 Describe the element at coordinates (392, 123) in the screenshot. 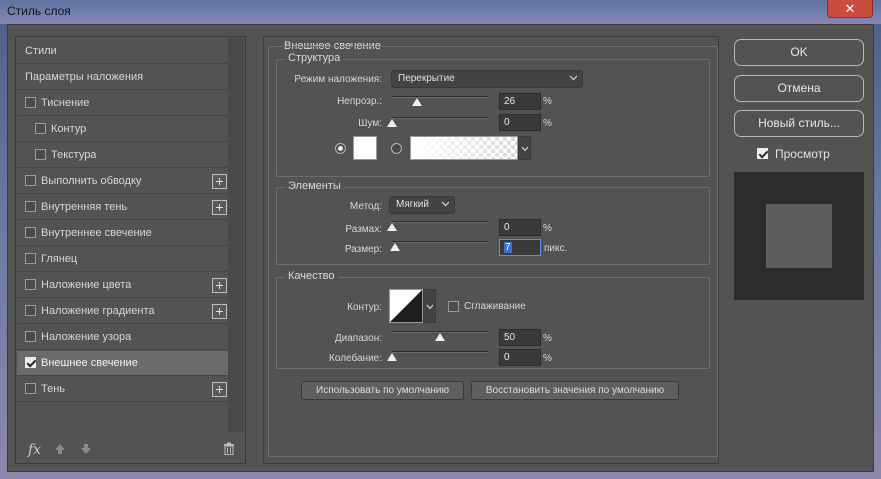

I see `noise-slider-knob` at that location.